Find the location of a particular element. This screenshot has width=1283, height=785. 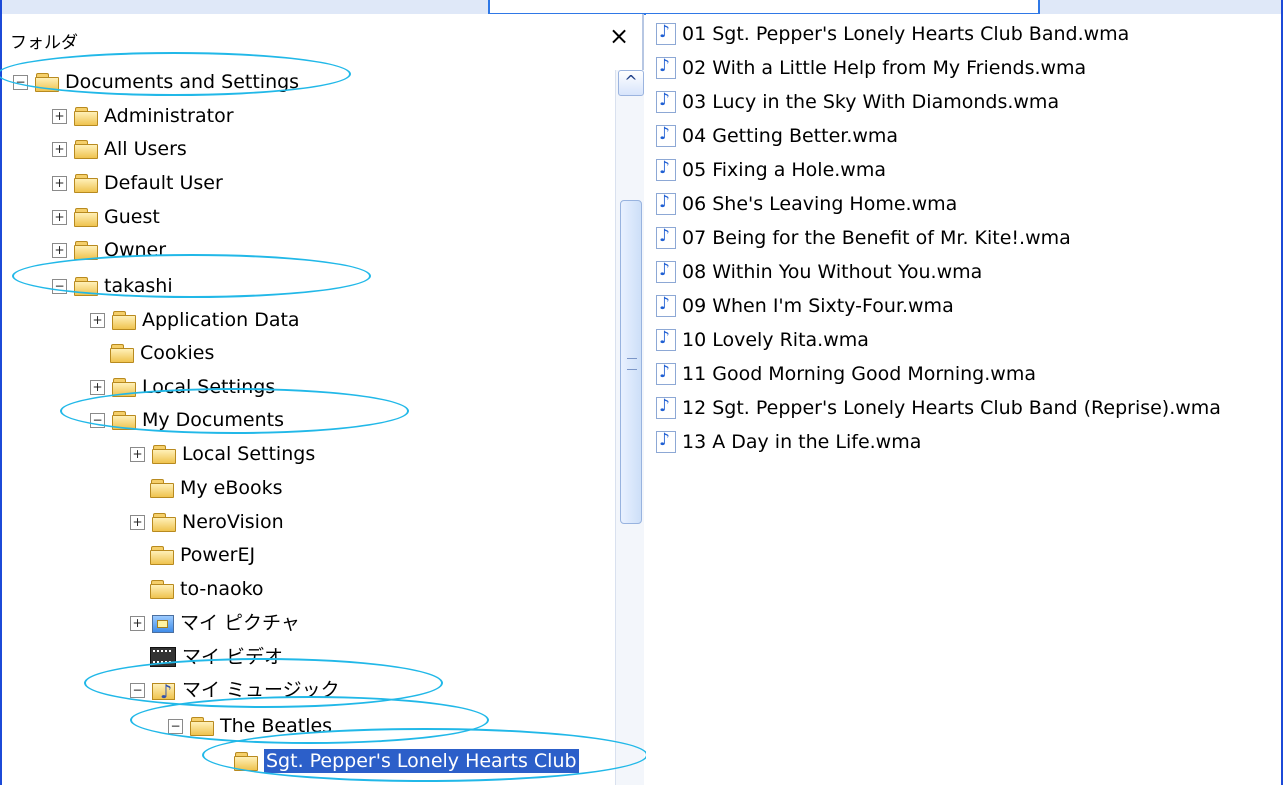

file-row: ♪ 06 She's Leaving Home.wma is located at coordinates (806, 204).